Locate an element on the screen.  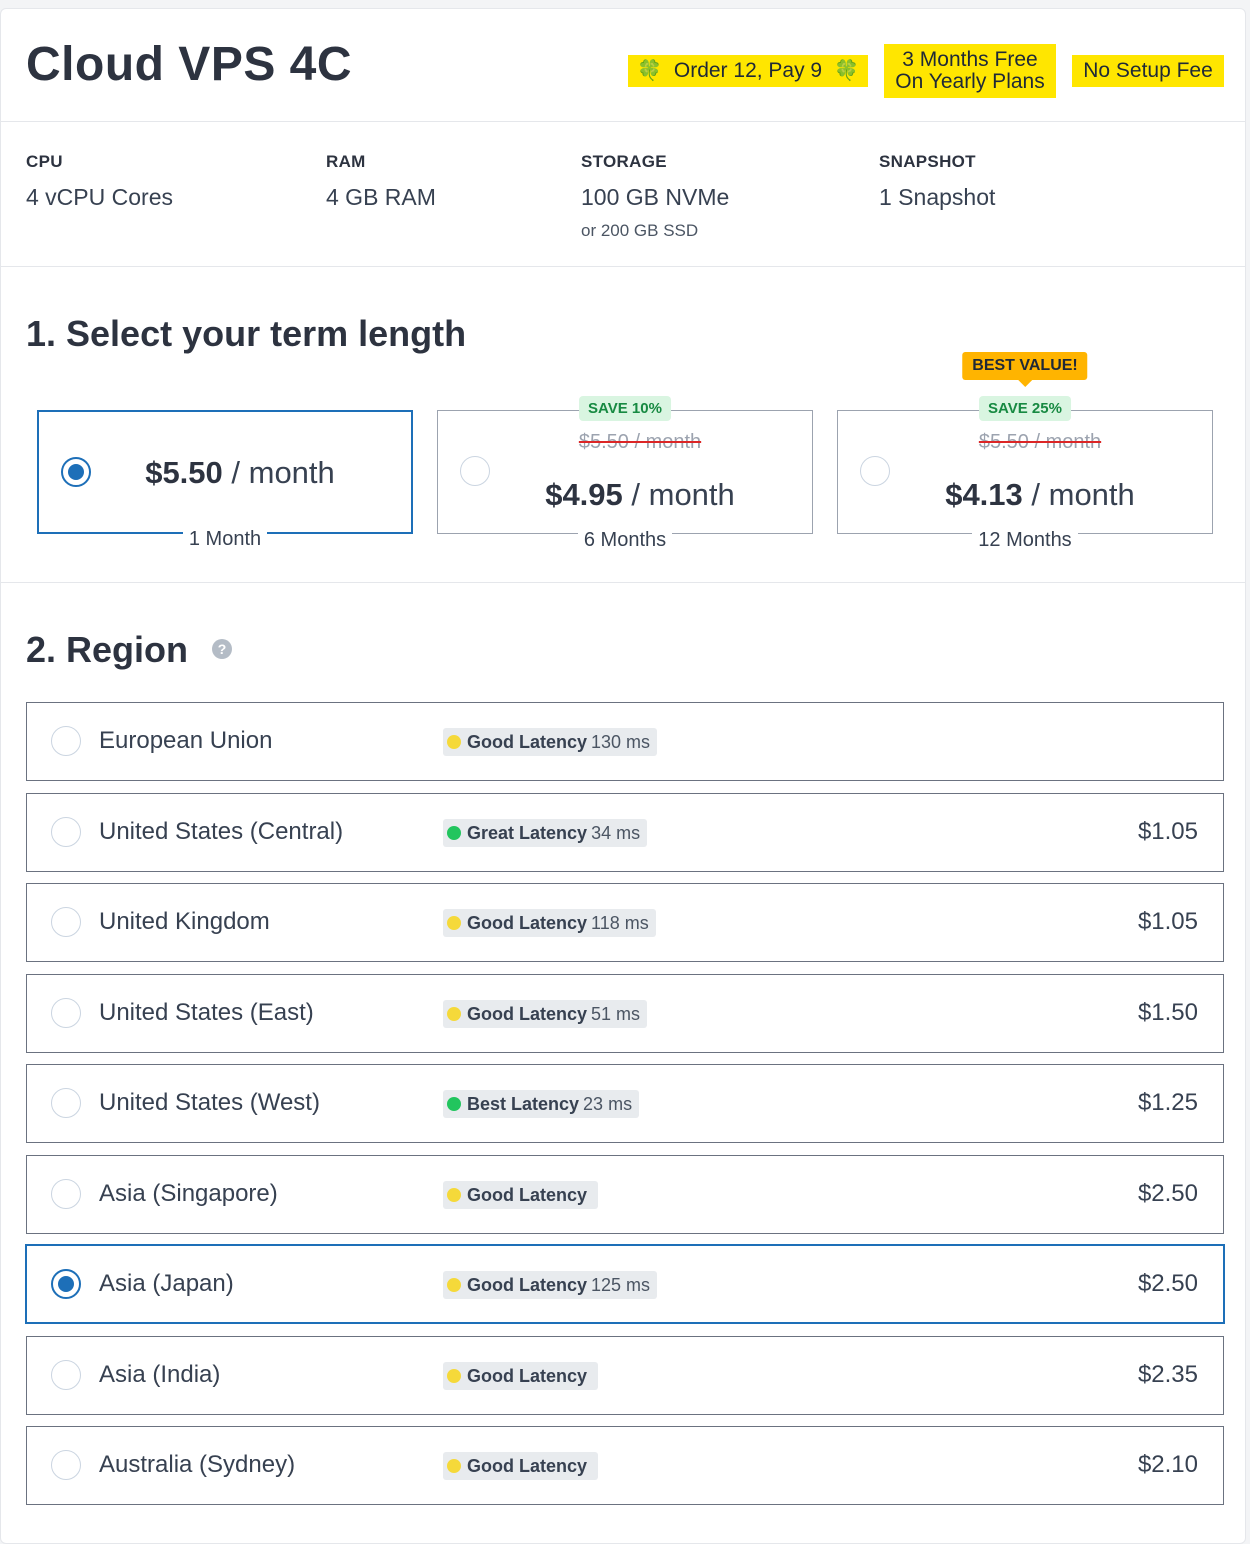
save-badge: SAVE 10% is located at coordinates (625, 408).